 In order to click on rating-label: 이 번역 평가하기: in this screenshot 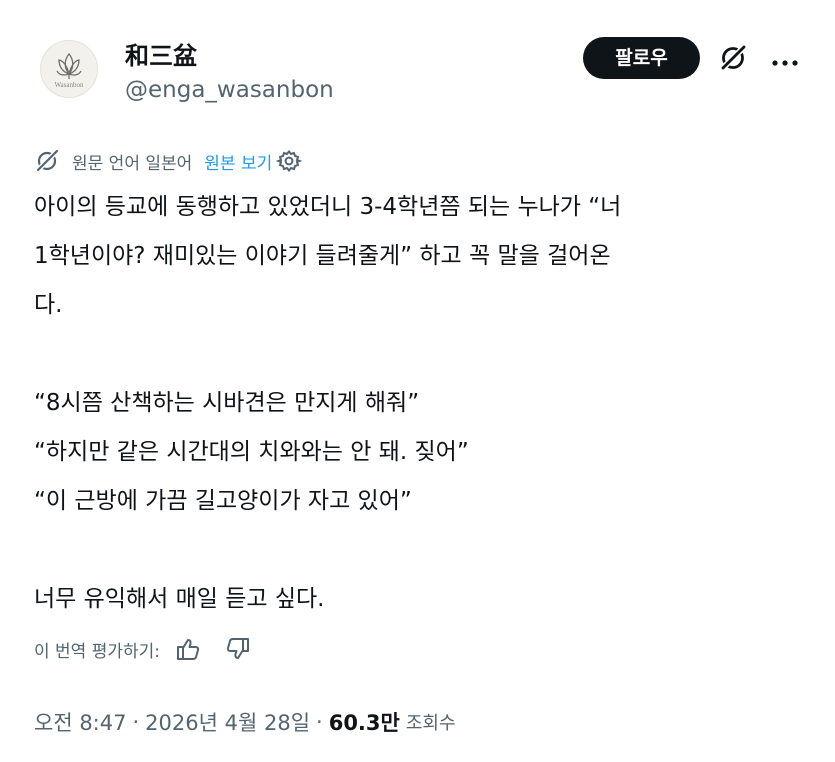, I will do `click(97, 651)`.